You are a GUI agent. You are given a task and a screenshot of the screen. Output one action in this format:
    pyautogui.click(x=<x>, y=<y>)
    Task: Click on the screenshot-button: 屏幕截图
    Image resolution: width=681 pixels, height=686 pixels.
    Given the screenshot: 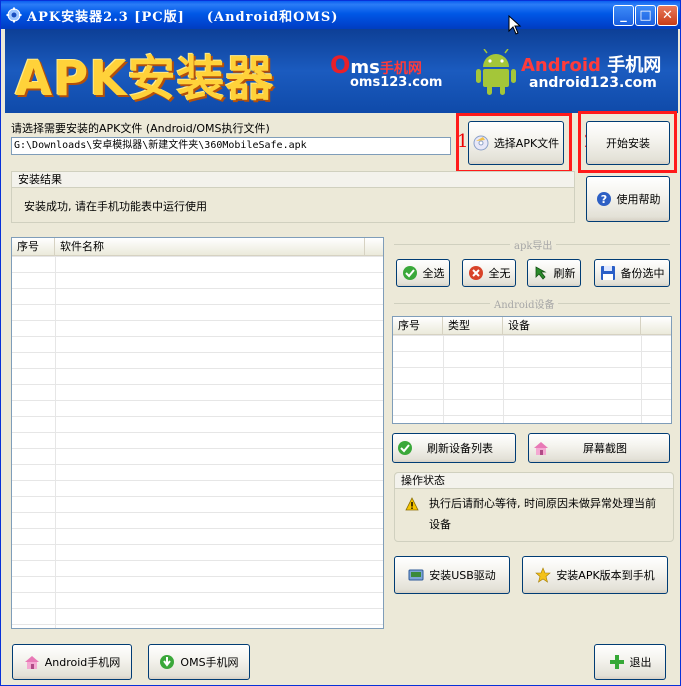 What is the action you would take?
    pyautogui.click(x=599, y=448)
    